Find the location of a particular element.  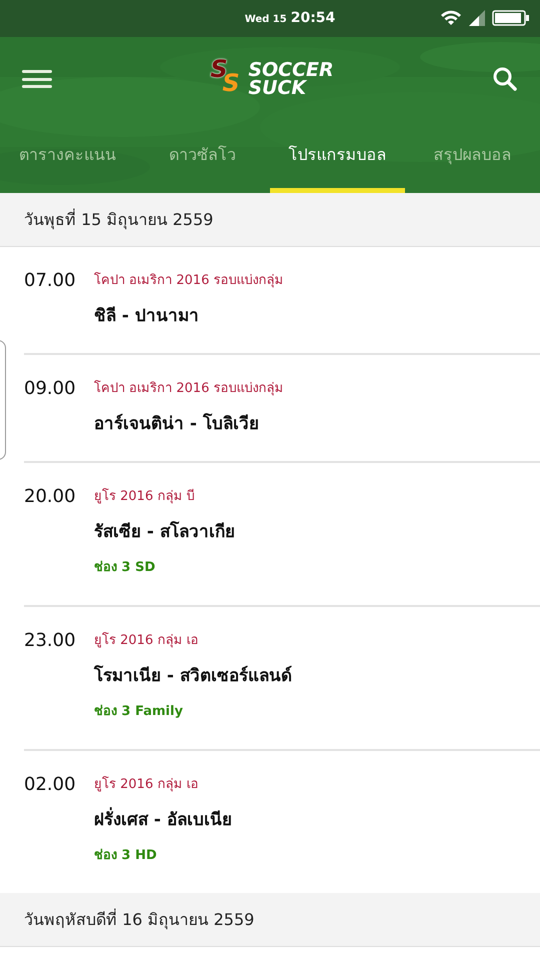

tv-channel: ช่อง 3 Family is located at coordinates (139, 712).